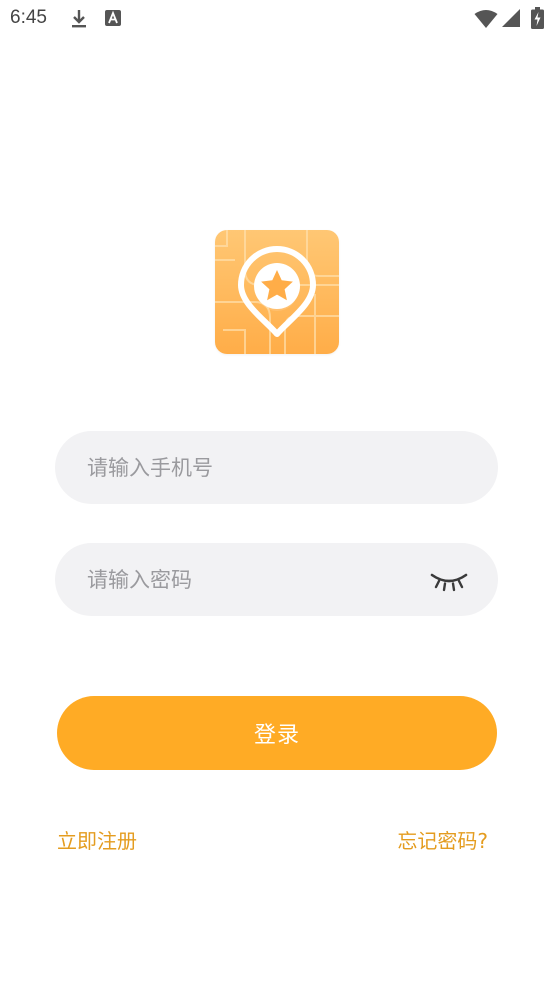 This screenshot has width=554, height=984. What do you see at coordinates (113, 18) in the screenshot?
I see `text-a-icon` at bounding box center [113, 18].